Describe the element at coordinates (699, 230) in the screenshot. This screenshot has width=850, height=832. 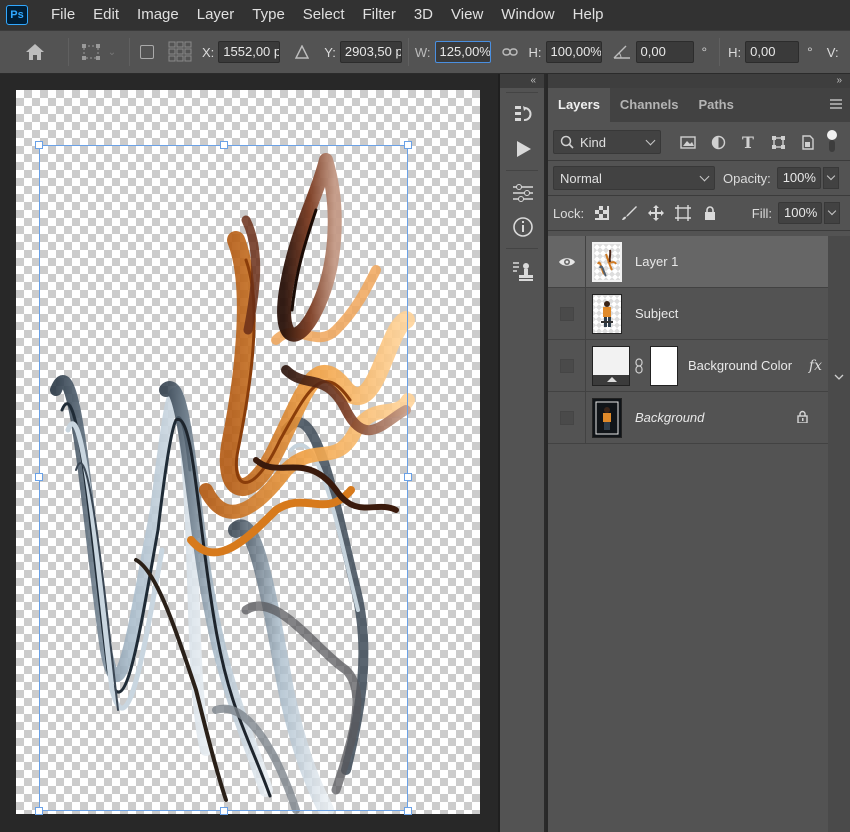
I see `divider` at that location.